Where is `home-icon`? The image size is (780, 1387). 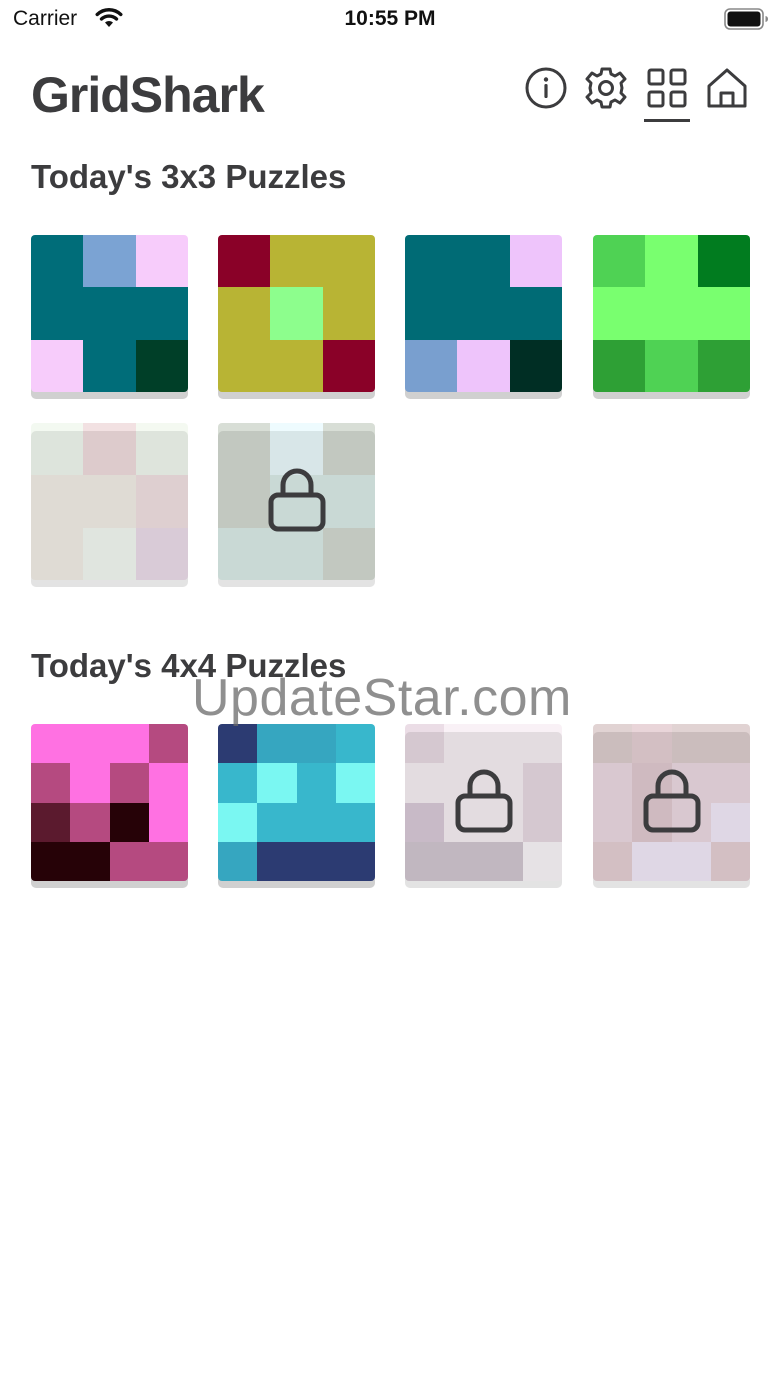
home-icon is located at coordinates (727, 88).